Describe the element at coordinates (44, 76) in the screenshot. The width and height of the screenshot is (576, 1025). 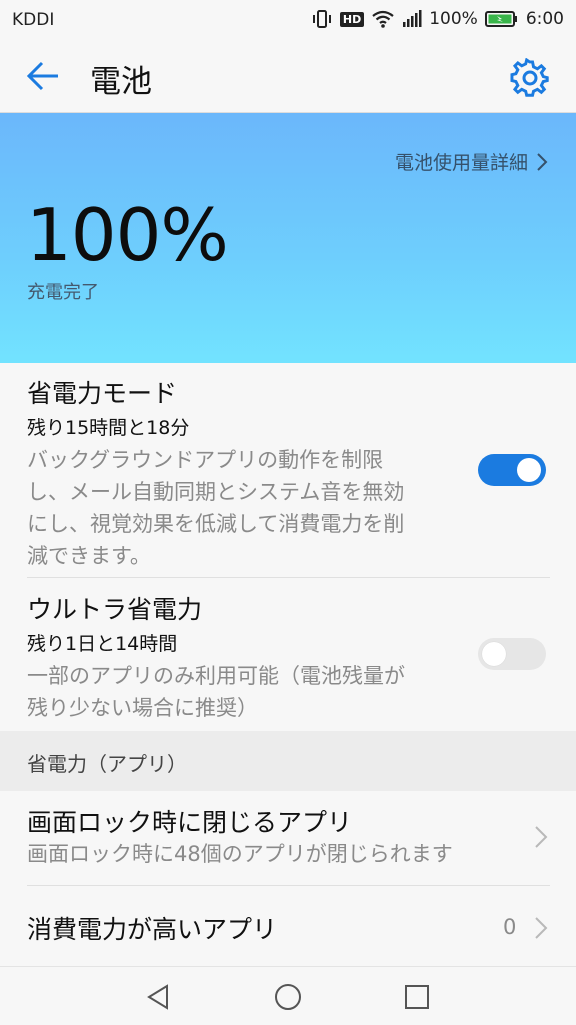
I see `back-arrow-icon` at that location.